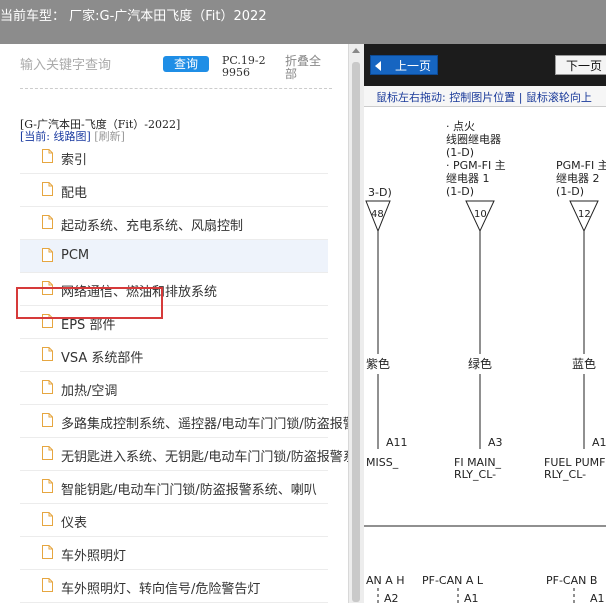  I want to click on tree-item: 仪表, so click(174, 520).